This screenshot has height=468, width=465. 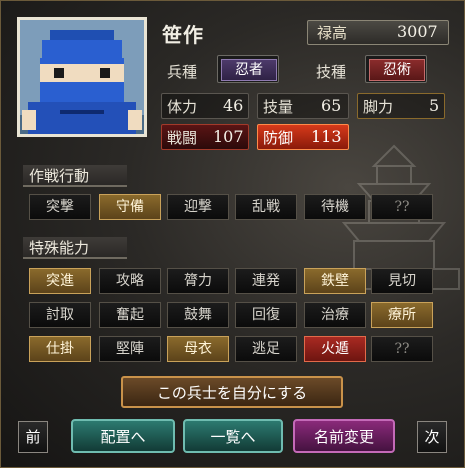 What do you see at coordinates (344, 436) in the screenshot?
I see `rename-button: 名前変更` at bounding box center [344, 436].